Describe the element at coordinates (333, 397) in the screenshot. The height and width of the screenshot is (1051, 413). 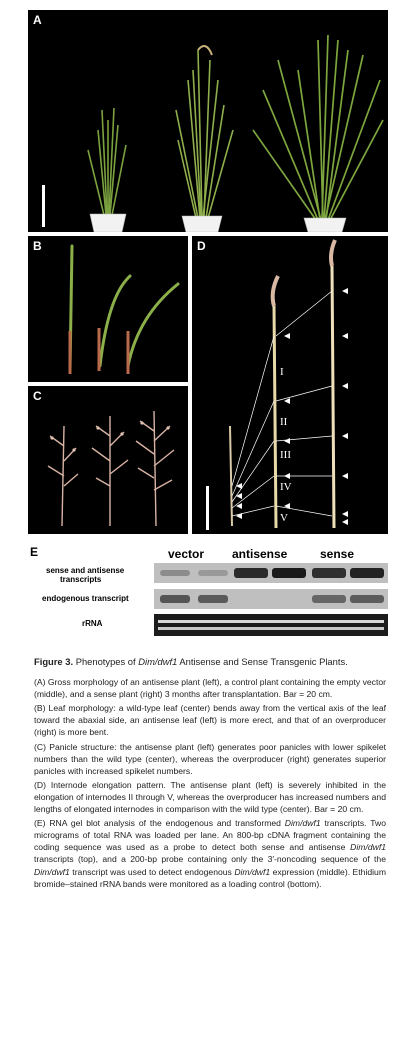
I see `stem-overproducer` at that location.